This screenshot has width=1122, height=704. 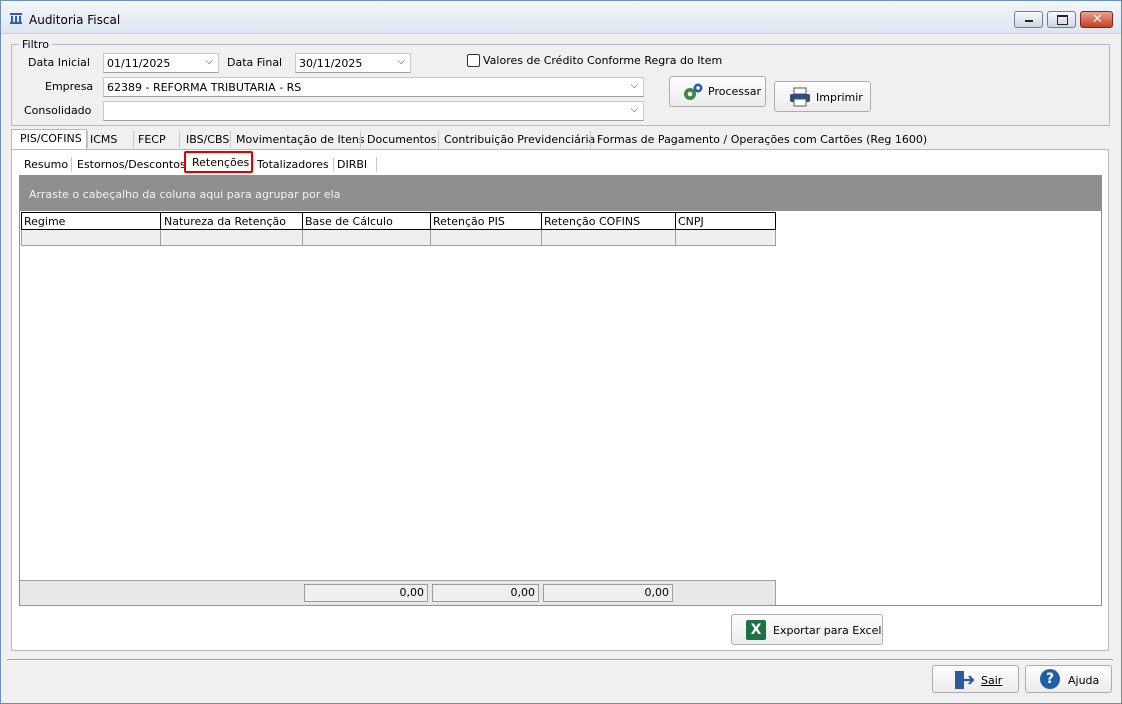 What do you see at coordinates (300, 139) in the screenshot?
I see `tab-movimentacao-itens: Movimentação de Itens` at bounding box center [300, 139].